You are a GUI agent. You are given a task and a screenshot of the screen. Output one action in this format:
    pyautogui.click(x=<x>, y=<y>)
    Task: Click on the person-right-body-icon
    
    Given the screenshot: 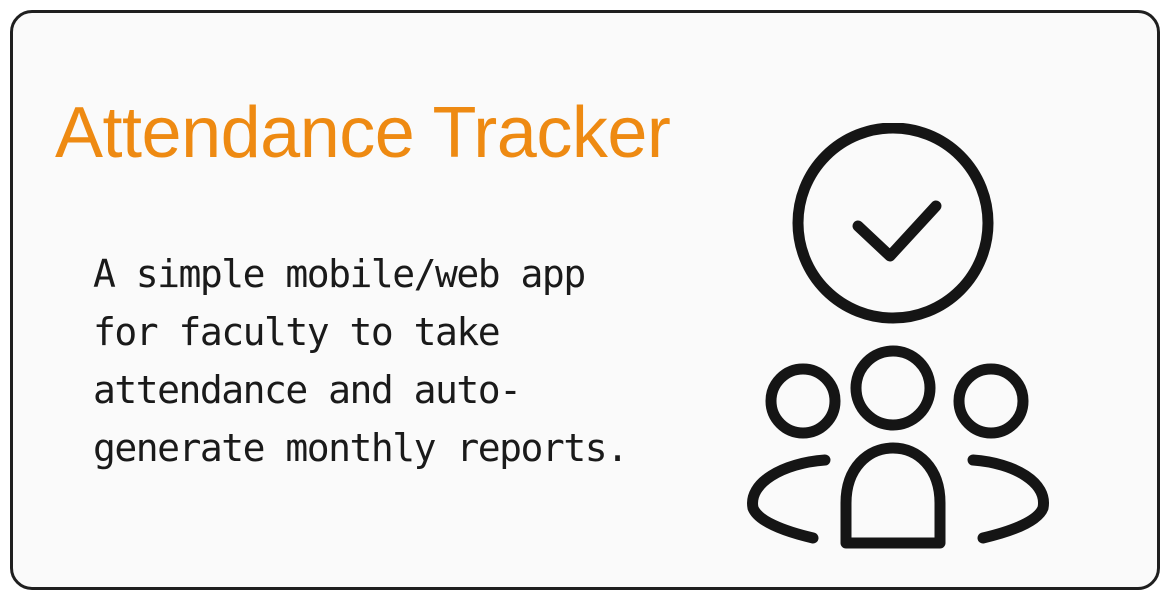 What is the action you would take?
    pyautogui.click(x=1008, y=499)
    